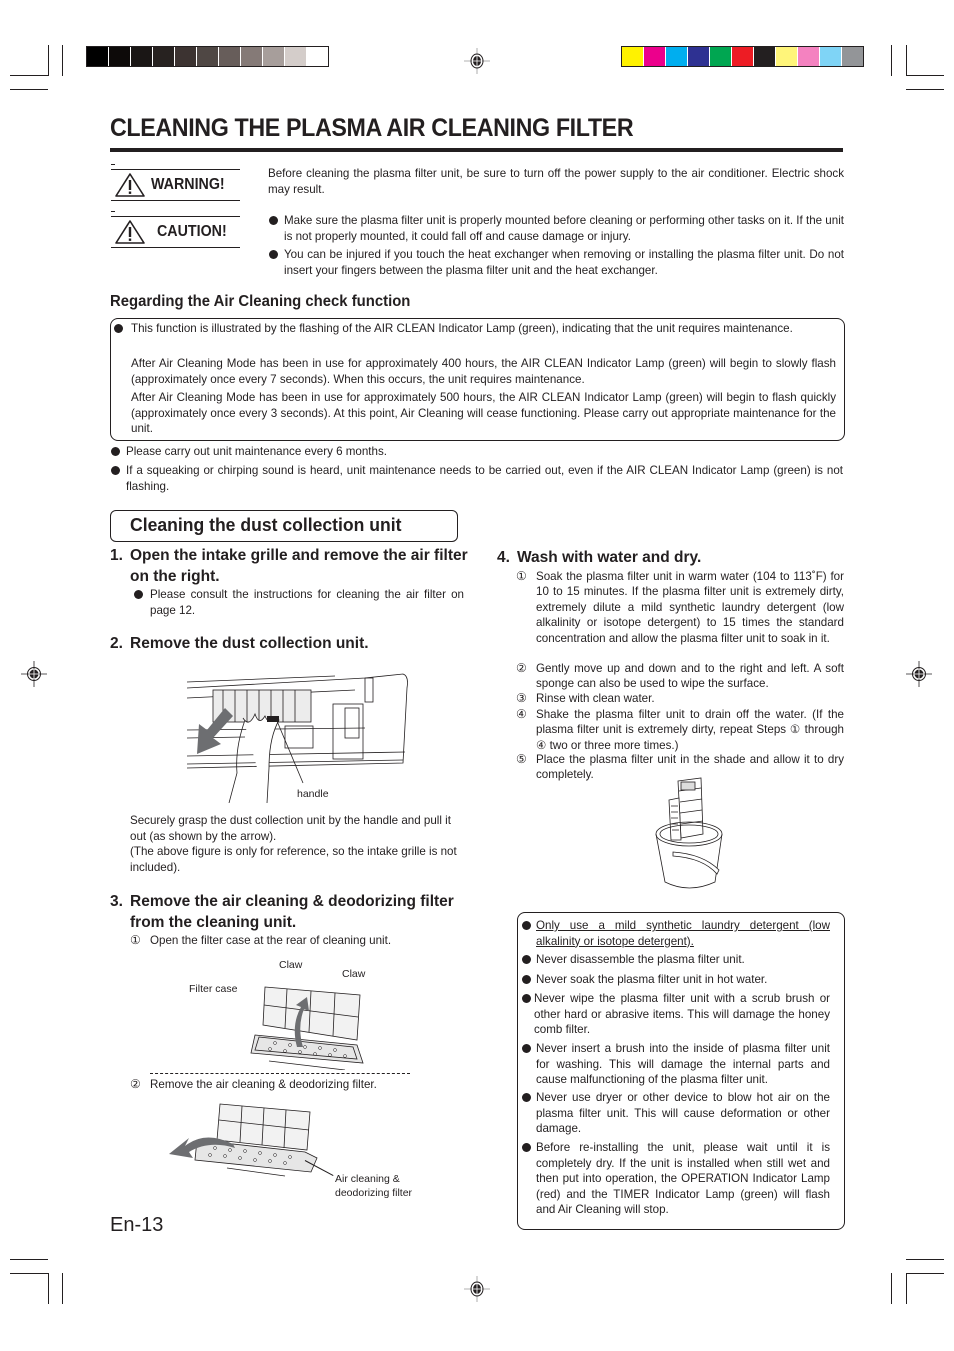 This screenshot has height=1351, width=954. What do you see at coordinates (313, 794) in the screenshot?
I see `handle-label: handle` at bounding box center [313, 794].